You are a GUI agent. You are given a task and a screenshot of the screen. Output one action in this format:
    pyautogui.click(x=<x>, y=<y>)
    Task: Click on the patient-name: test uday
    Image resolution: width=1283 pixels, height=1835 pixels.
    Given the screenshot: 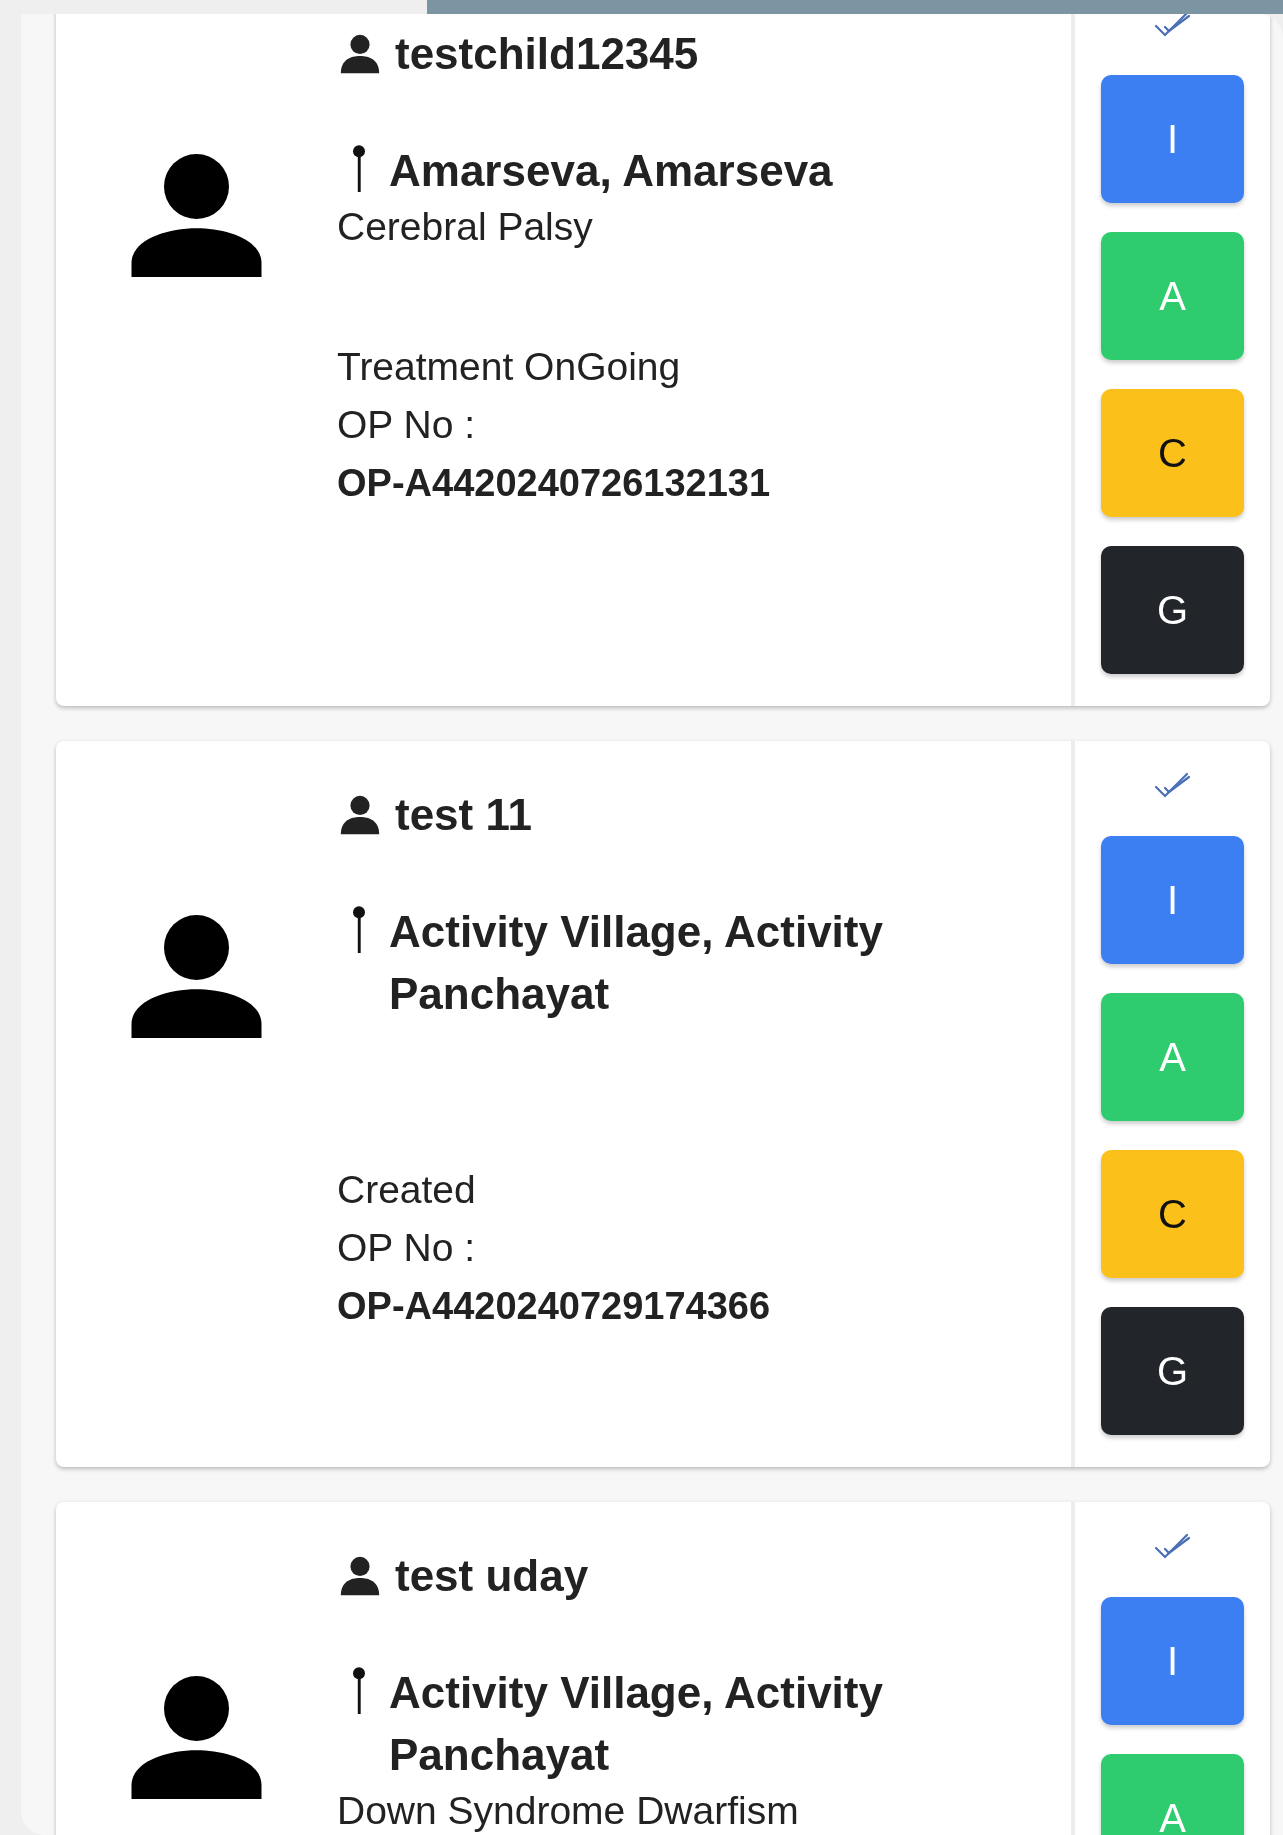 What is the action you would take?
    pyautogui.click(x=492, y=1576)
    